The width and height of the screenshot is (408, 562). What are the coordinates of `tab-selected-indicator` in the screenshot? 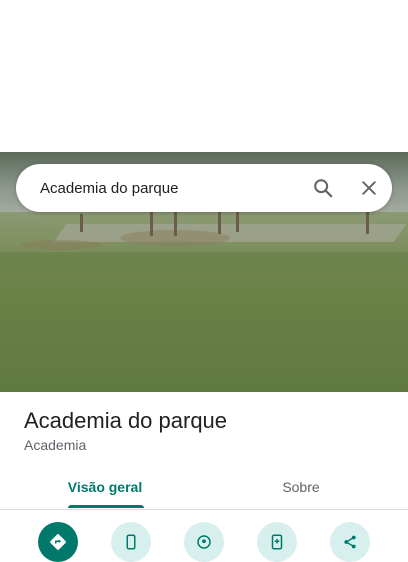 It's located at (106, 506).